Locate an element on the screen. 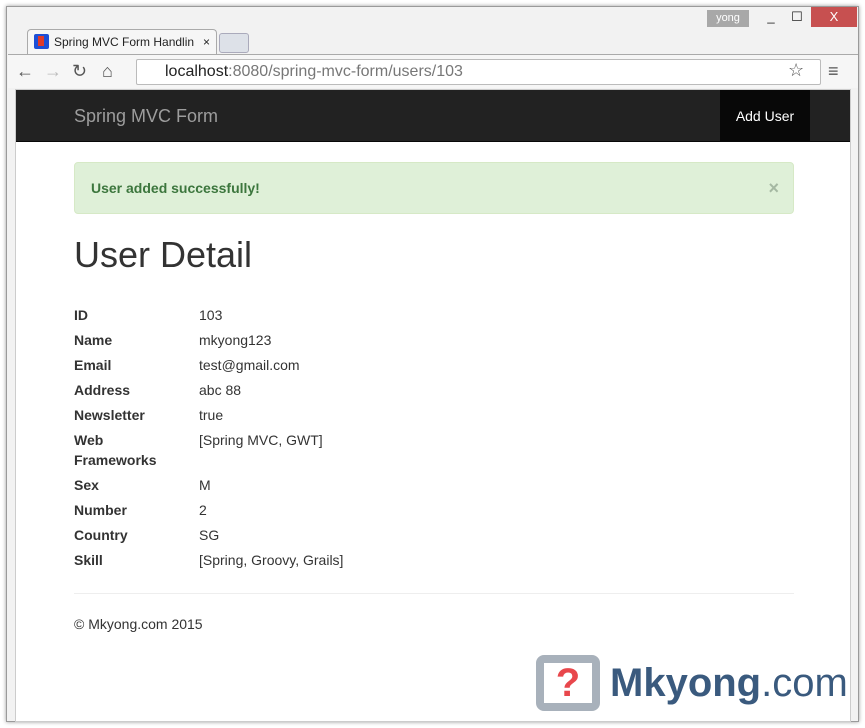  address-bar: localhost:8080/spring-mvc-form/users/103 is located at coordinates (478, 72).